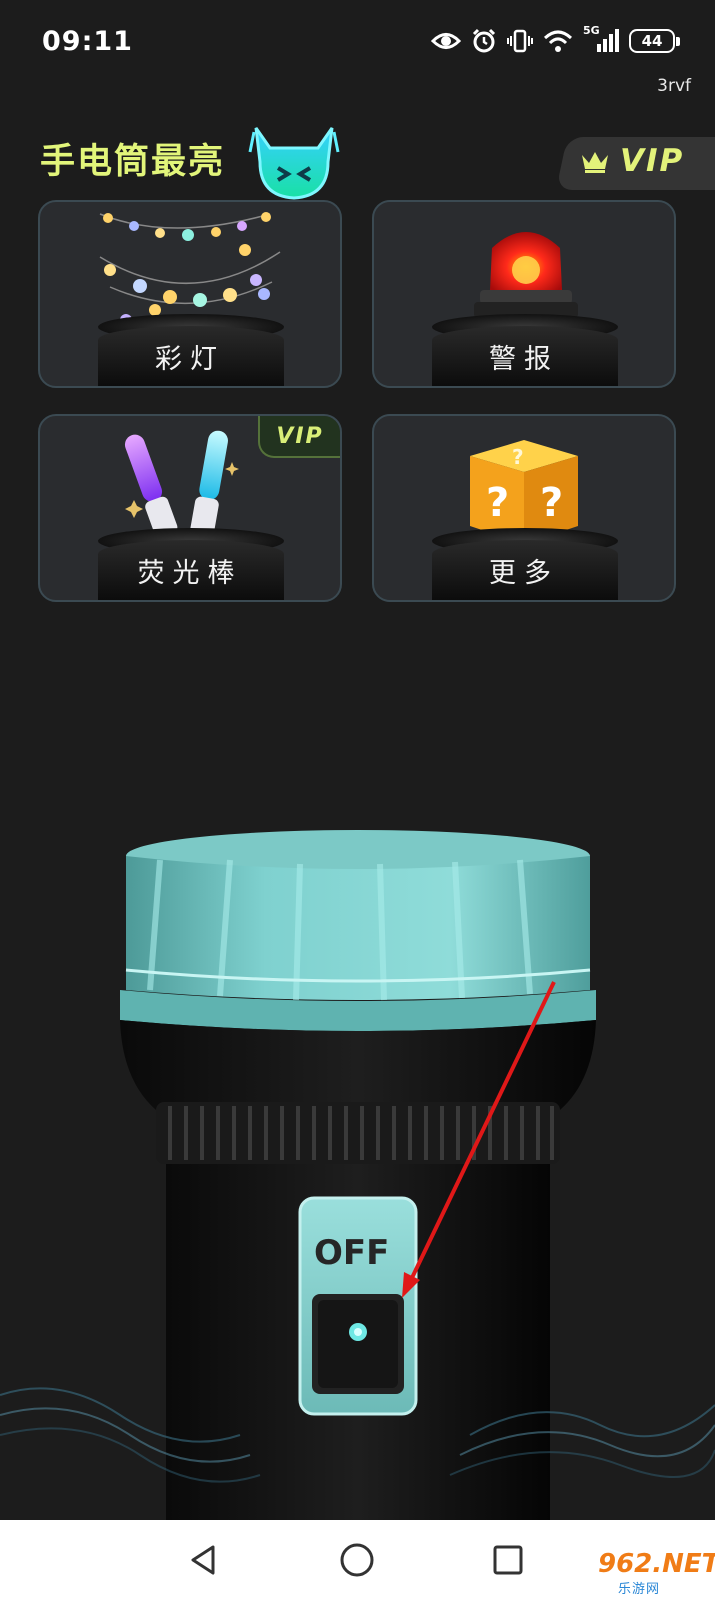 This screenshot has height=1600, width=715. I want to click on mode-label: 彩灯, so click(190, 359).